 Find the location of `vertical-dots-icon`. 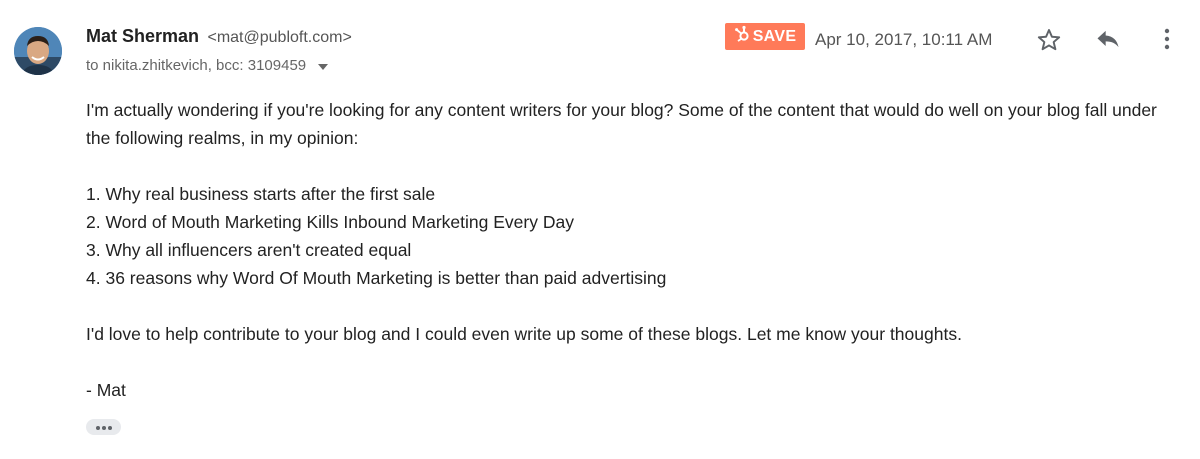

vertical-dots-icon is located at coordinates (1167, 41).